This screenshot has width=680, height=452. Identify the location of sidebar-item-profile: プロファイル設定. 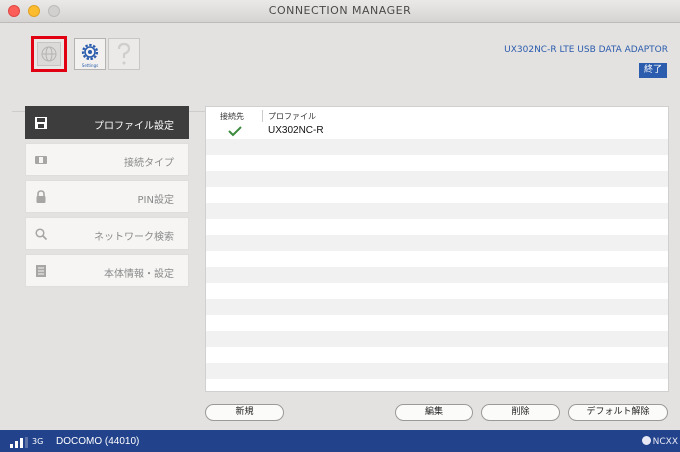
(107, 122).